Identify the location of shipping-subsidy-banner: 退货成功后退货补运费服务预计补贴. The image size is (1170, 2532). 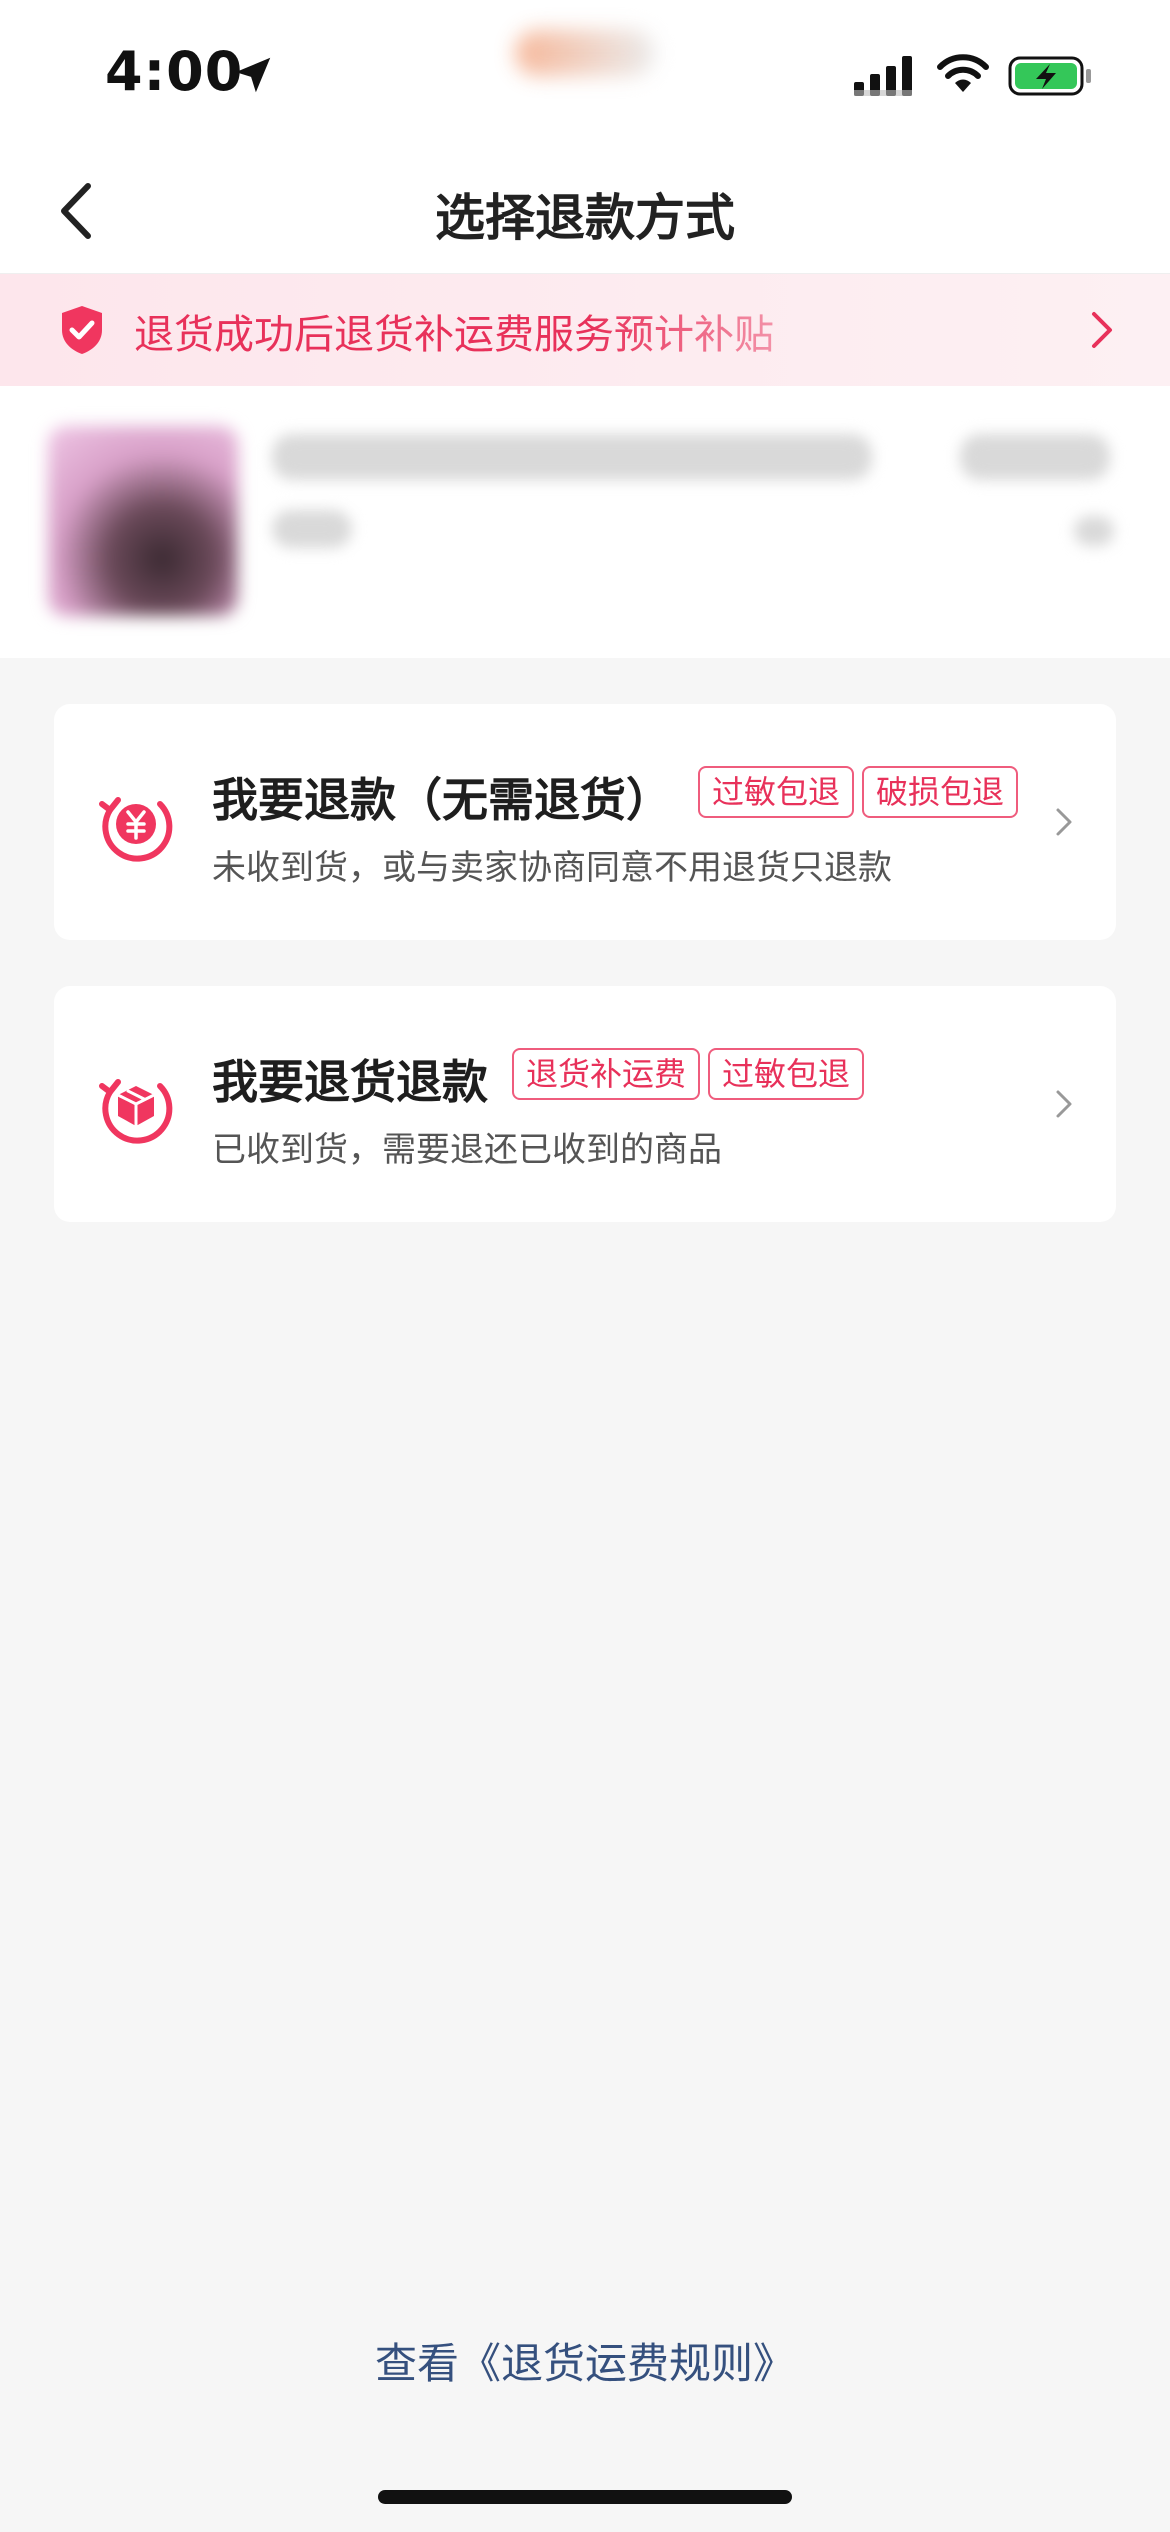
(585, 330).